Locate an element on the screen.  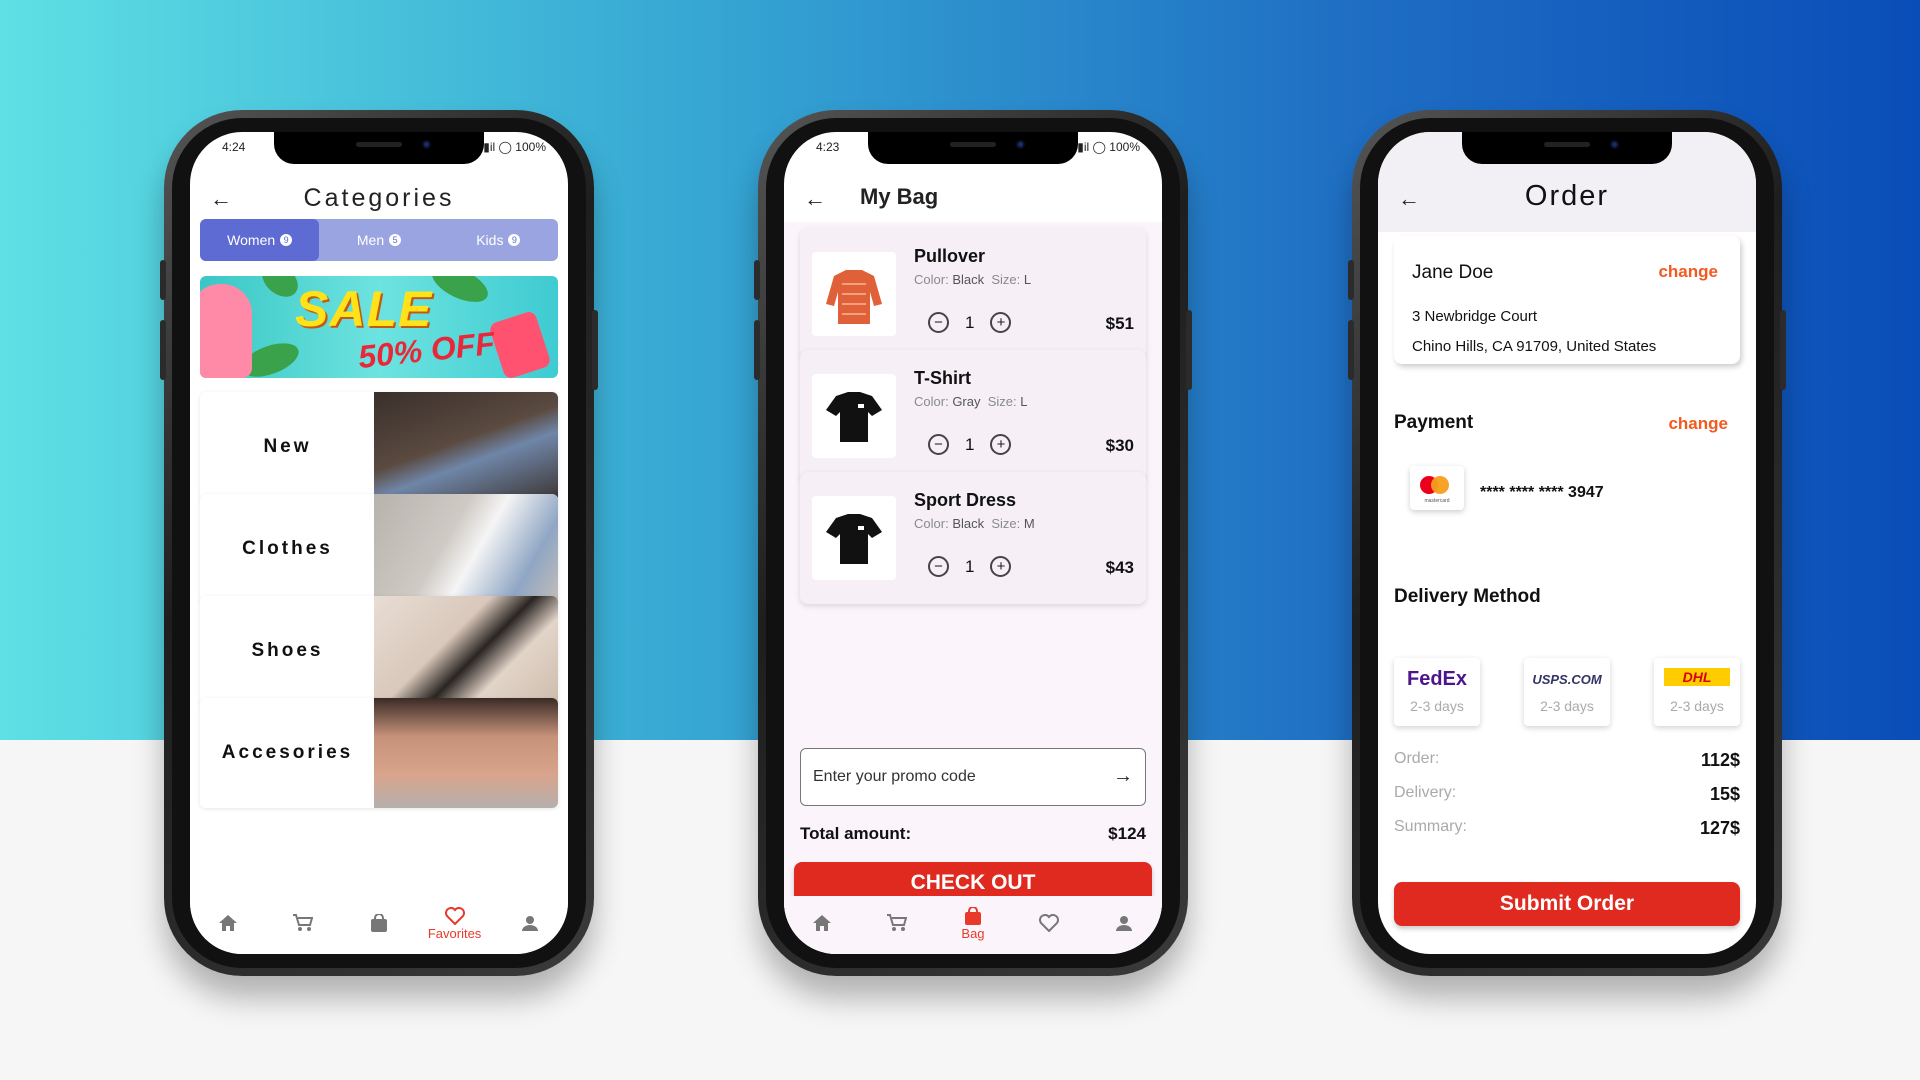
cart-icon is located at coordinates (303, 923).